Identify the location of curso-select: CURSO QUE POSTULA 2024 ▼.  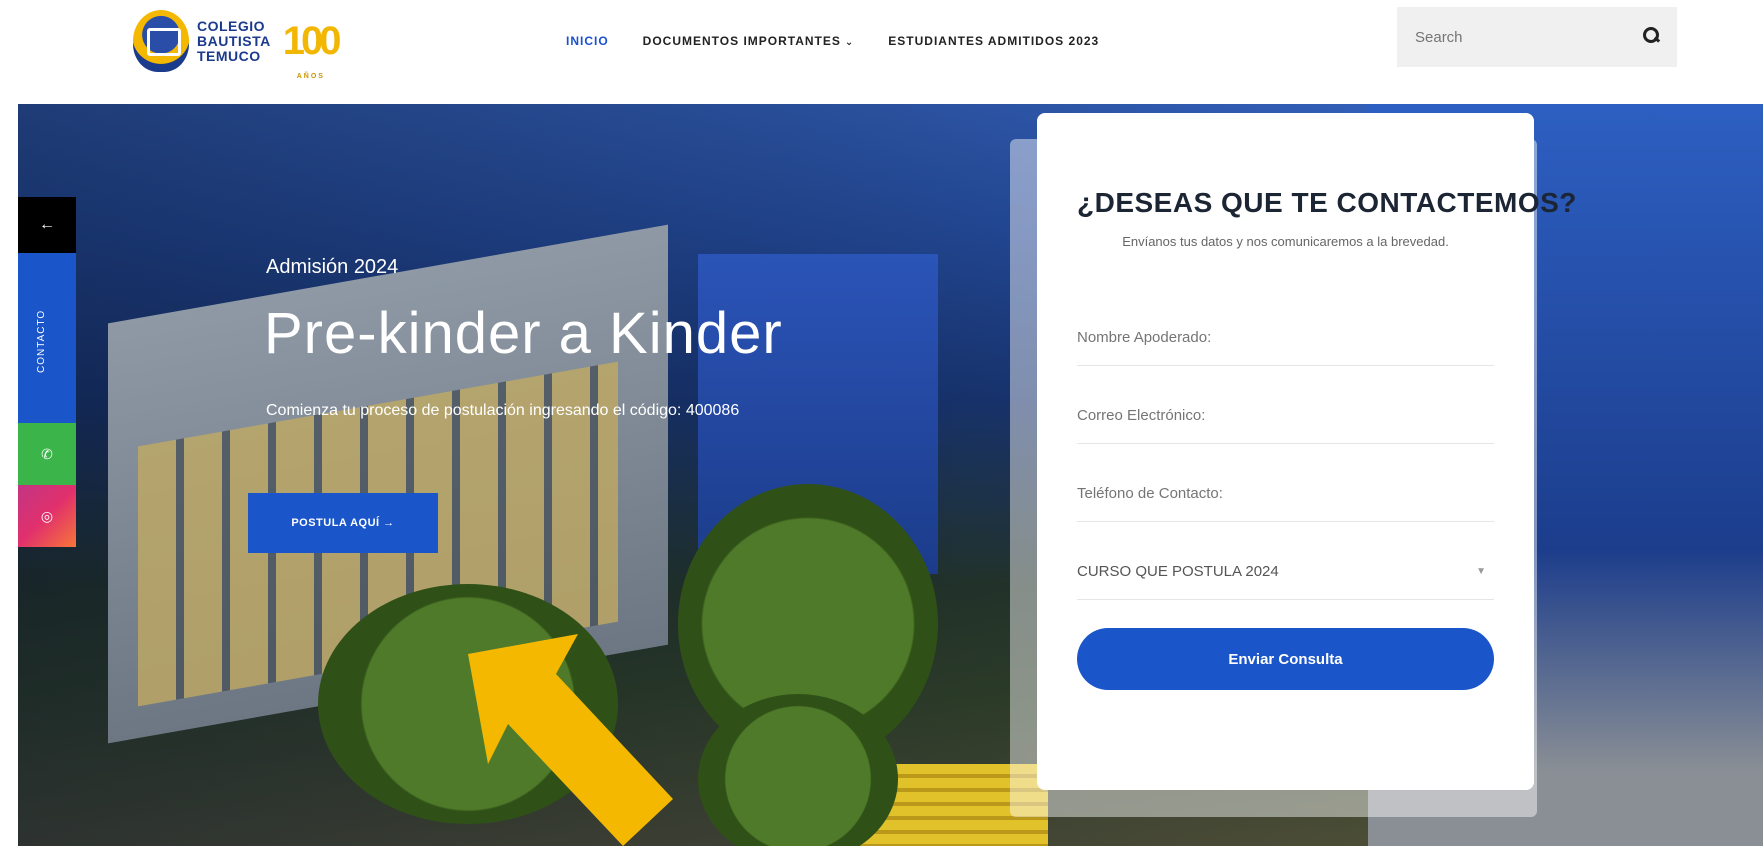
(1285, 572).